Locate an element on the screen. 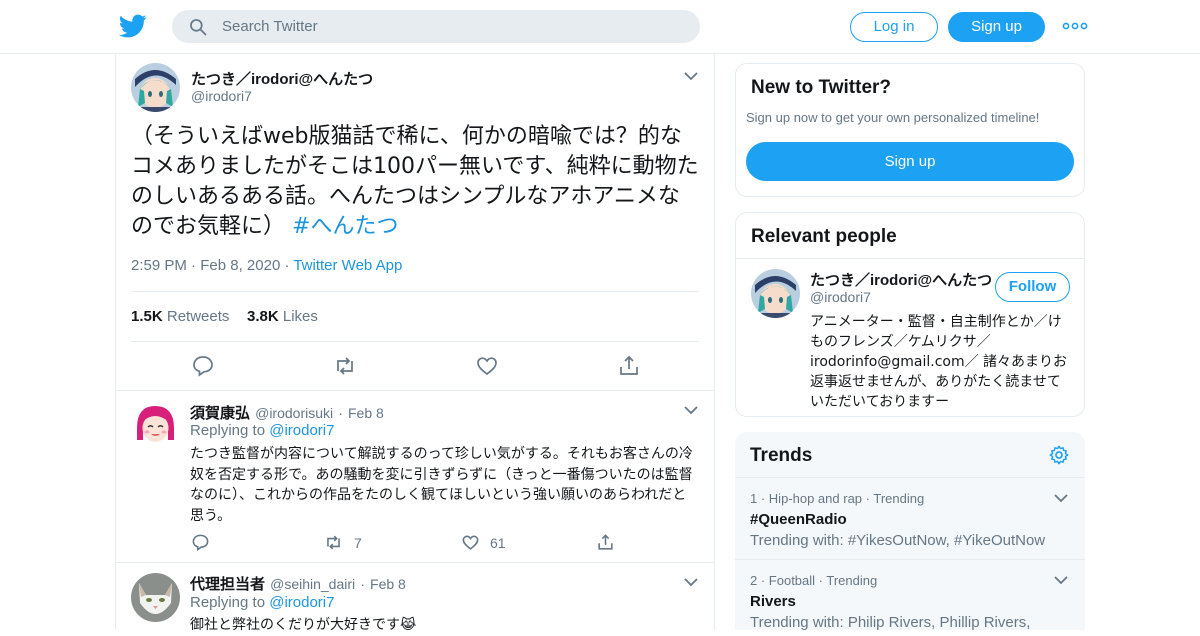 This screenshot has width=1200, height=636. reply-header: 須賀康弘 @irodorisuki · Feb 8 is located at coordinates (287, 412).